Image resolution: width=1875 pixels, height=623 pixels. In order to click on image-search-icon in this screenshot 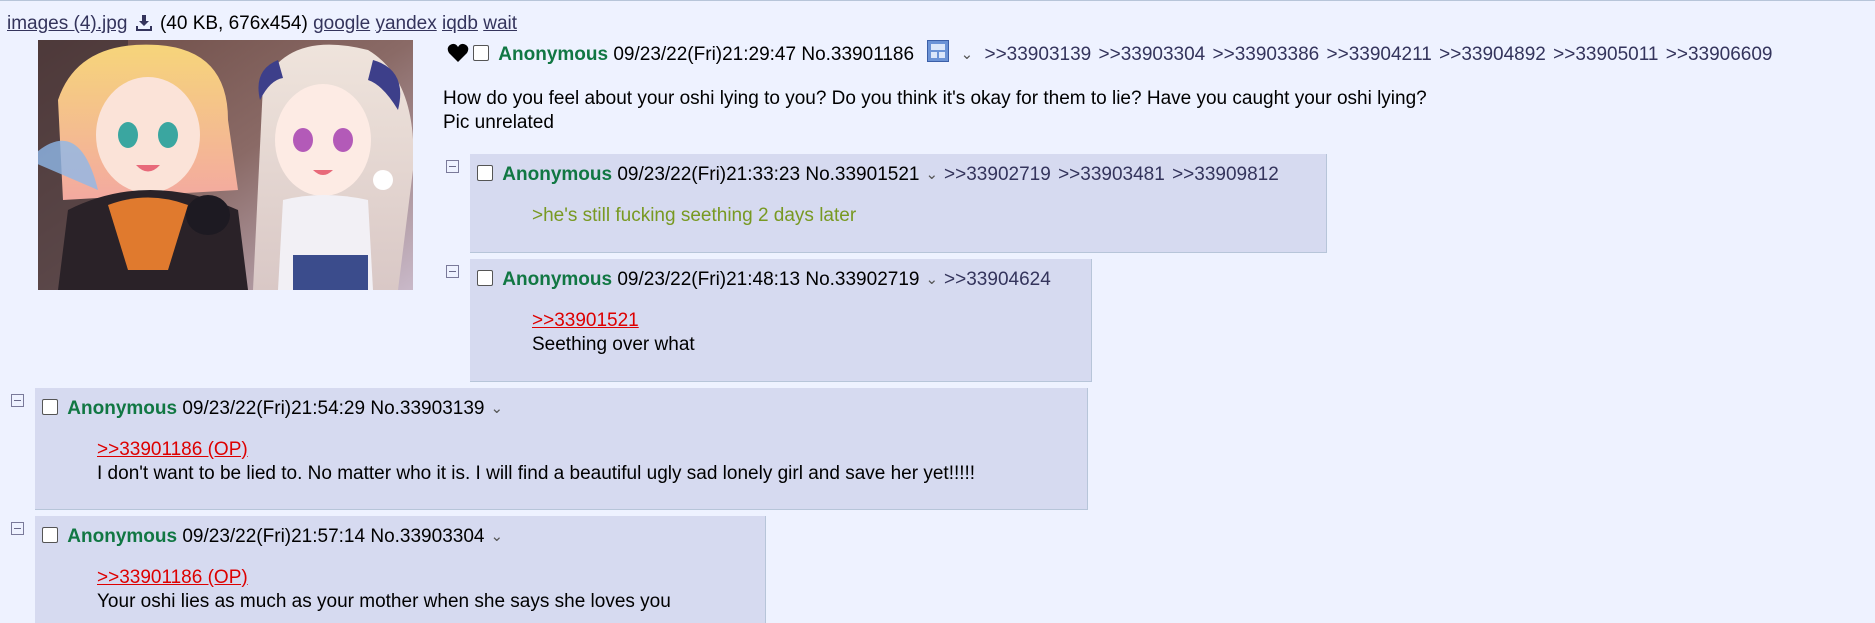, I will do `click(938, 56)`.